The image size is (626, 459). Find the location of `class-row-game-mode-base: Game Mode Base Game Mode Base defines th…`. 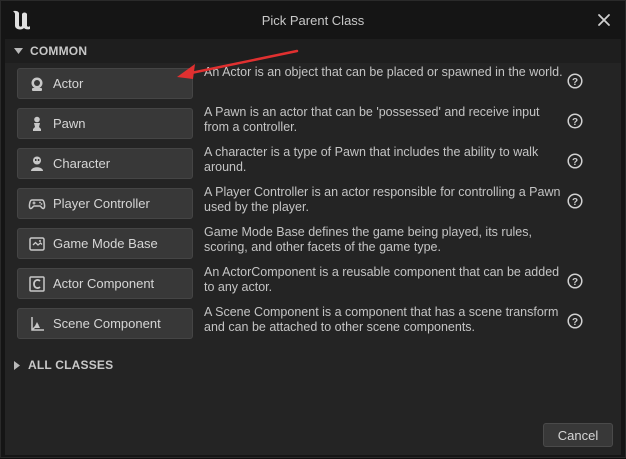

class-row-game-mode-base: Game Mode Base Game Mode Base defines th… is located at coordinates (313, 246).